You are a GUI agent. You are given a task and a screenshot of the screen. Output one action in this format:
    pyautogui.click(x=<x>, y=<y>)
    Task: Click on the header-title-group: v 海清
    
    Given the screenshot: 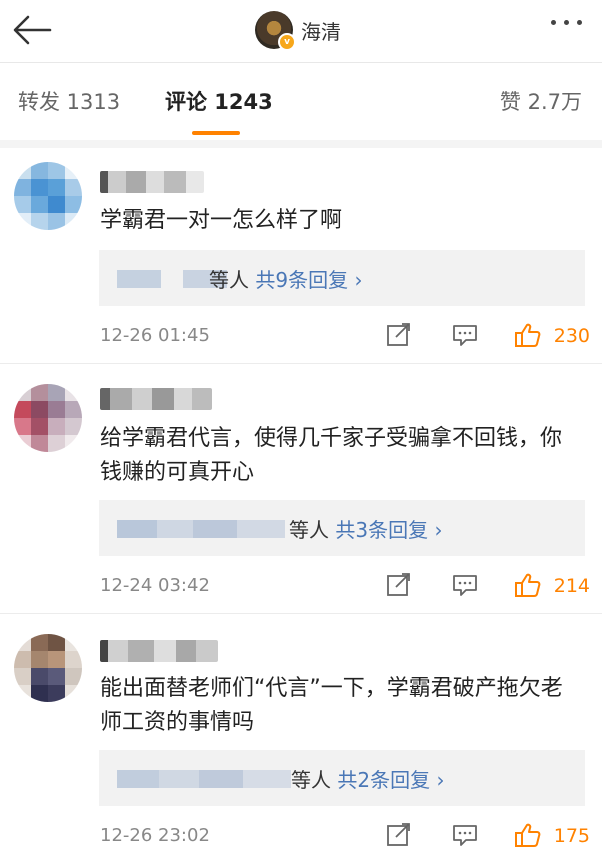 What is the action you would take?
    pyautogui.click(x=298, y=30)
    